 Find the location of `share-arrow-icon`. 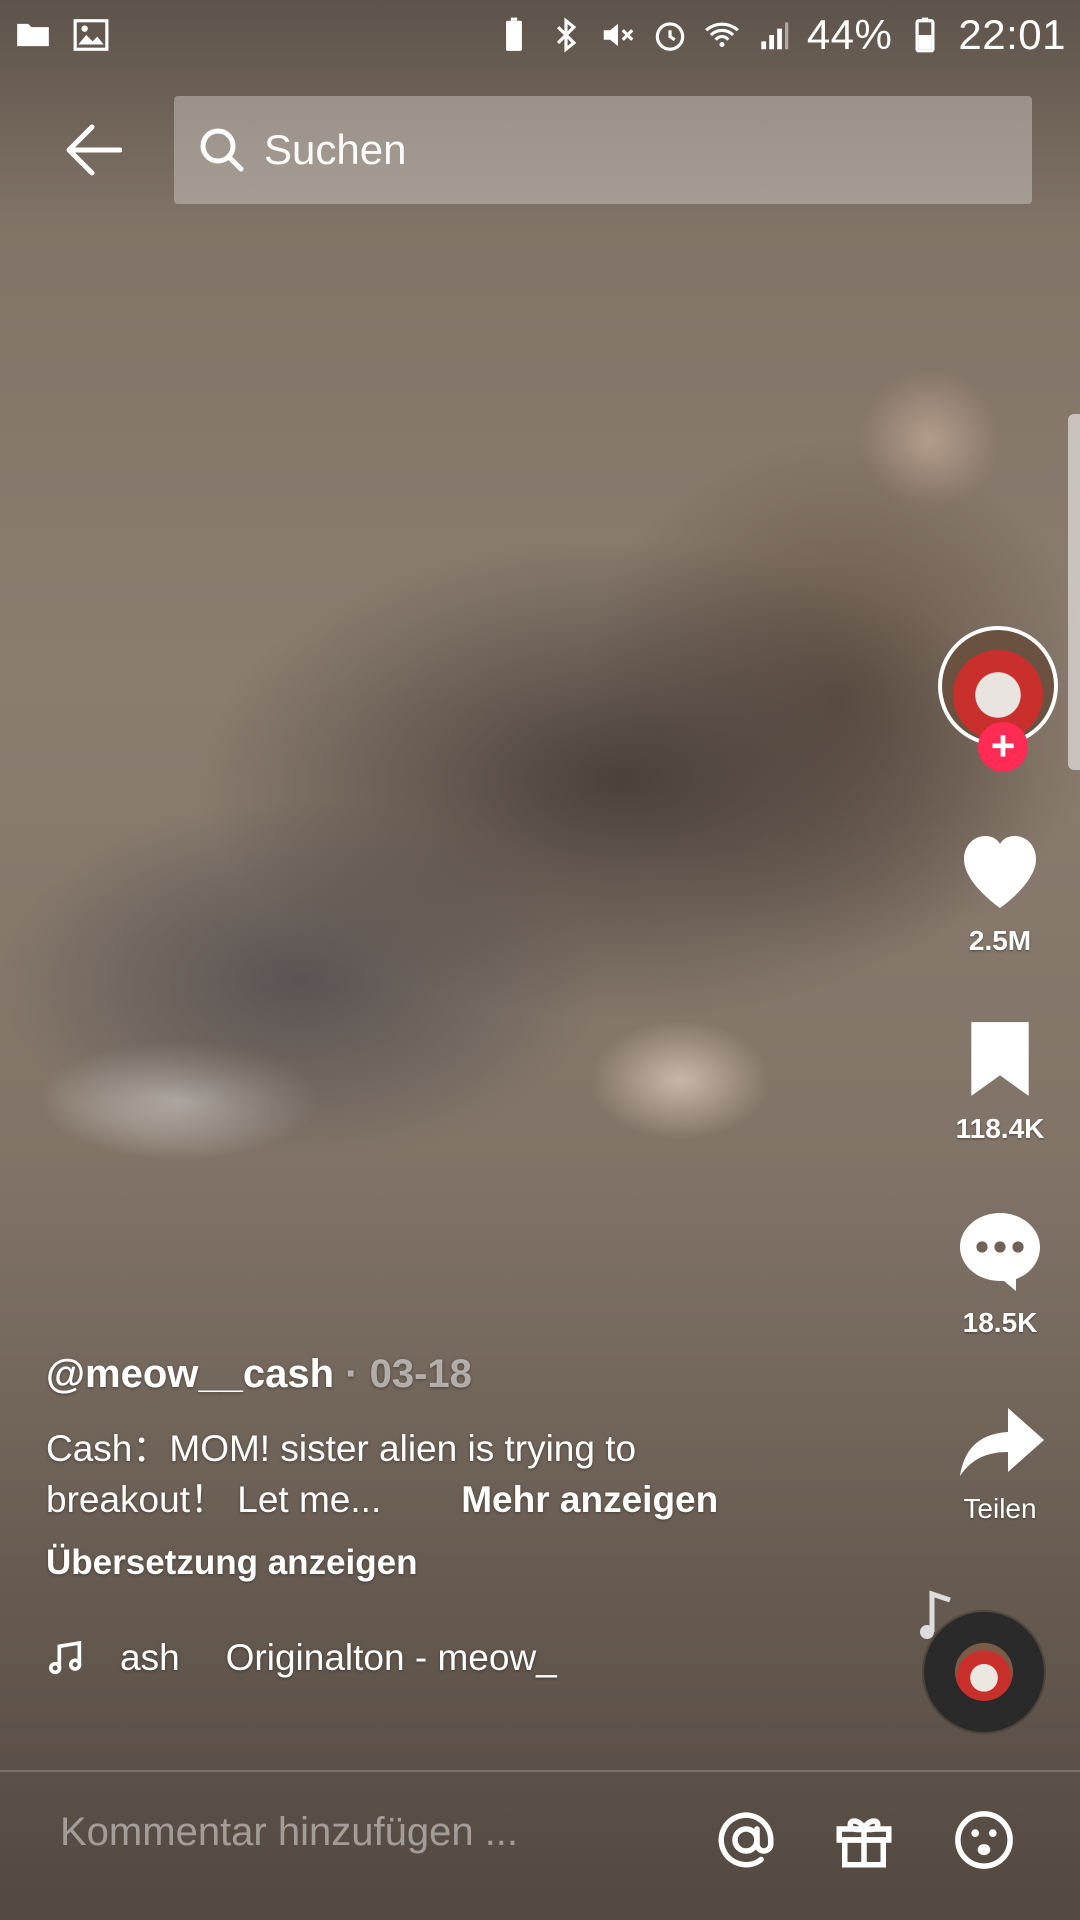

share-arrow-icon is located at coordinates (1002, 1442).